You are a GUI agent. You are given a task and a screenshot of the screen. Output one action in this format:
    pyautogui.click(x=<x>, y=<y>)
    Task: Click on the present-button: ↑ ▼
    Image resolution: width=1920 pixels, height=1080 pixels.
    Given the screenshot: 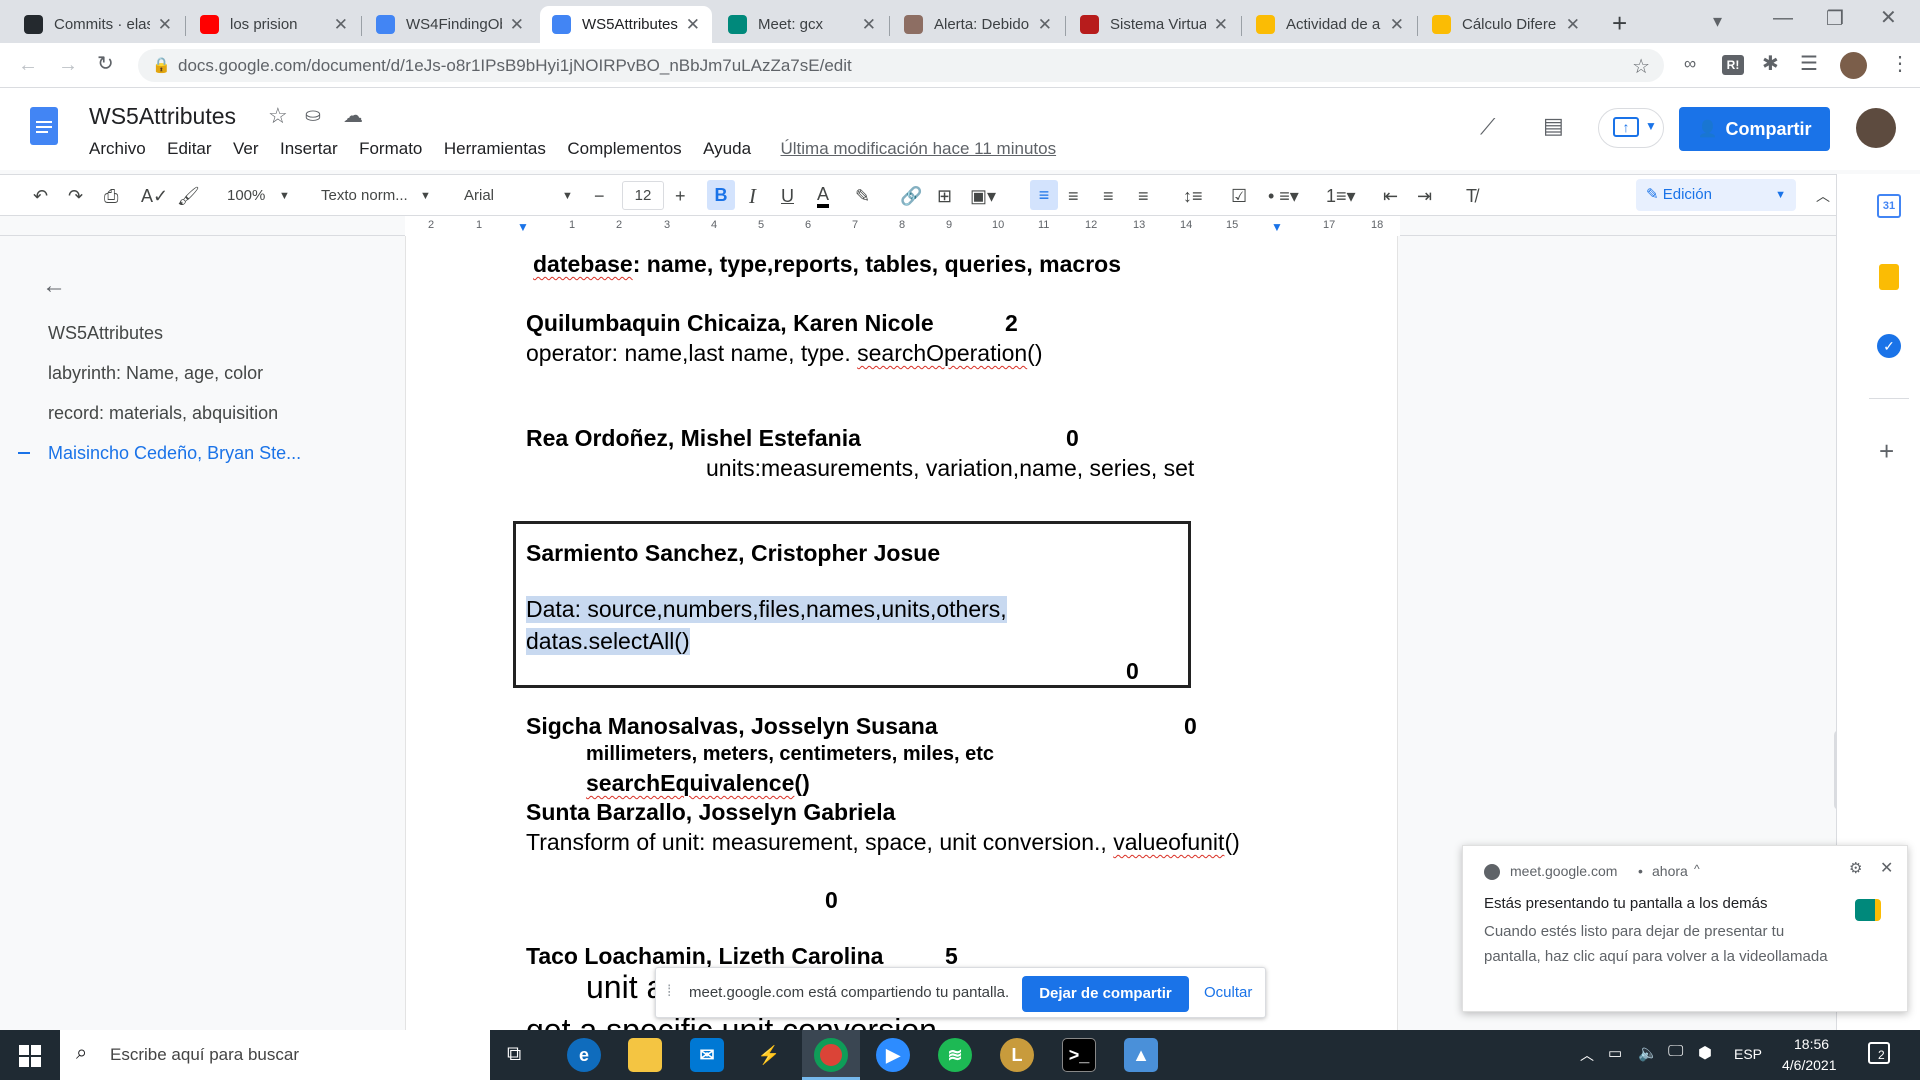 What is the action you would take?
    pyautogui.click(x=1631, y=128)
    